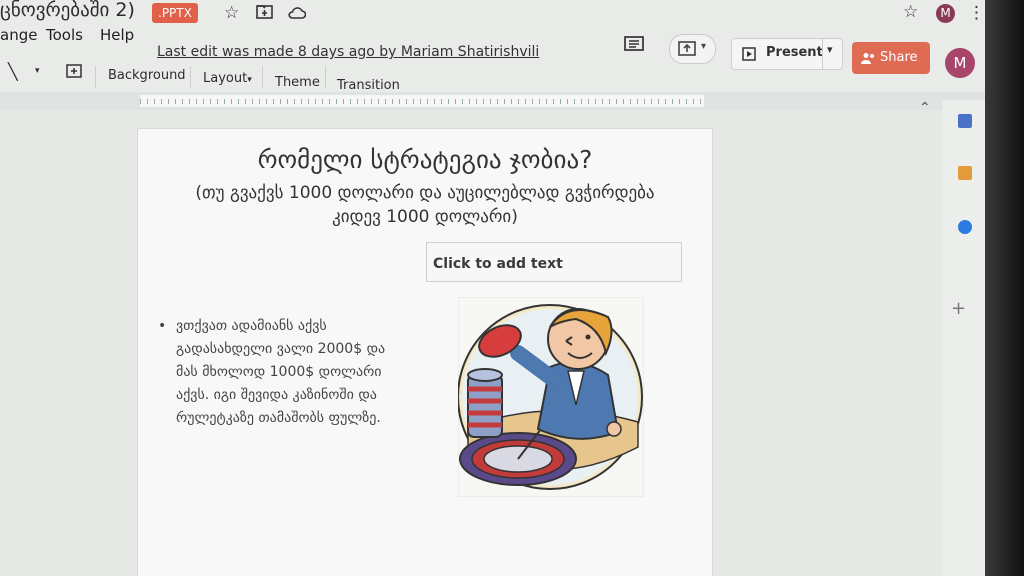 This screenshot has height=576, width=1024. What do you see at coordinates (976, 13) in the screenshot?
I see `more-vert-icon: ⋮` at bounding box center [976, 13].